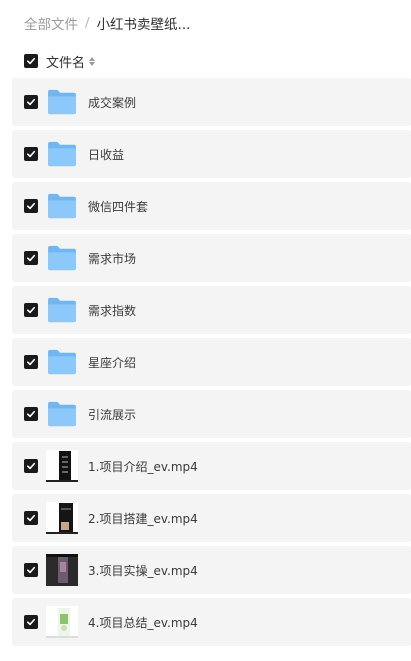 The image size is (411, 661). Describe the element at coordinates (112, 362) in the screenshot. I see `file-name: 星座介绍` at that location.